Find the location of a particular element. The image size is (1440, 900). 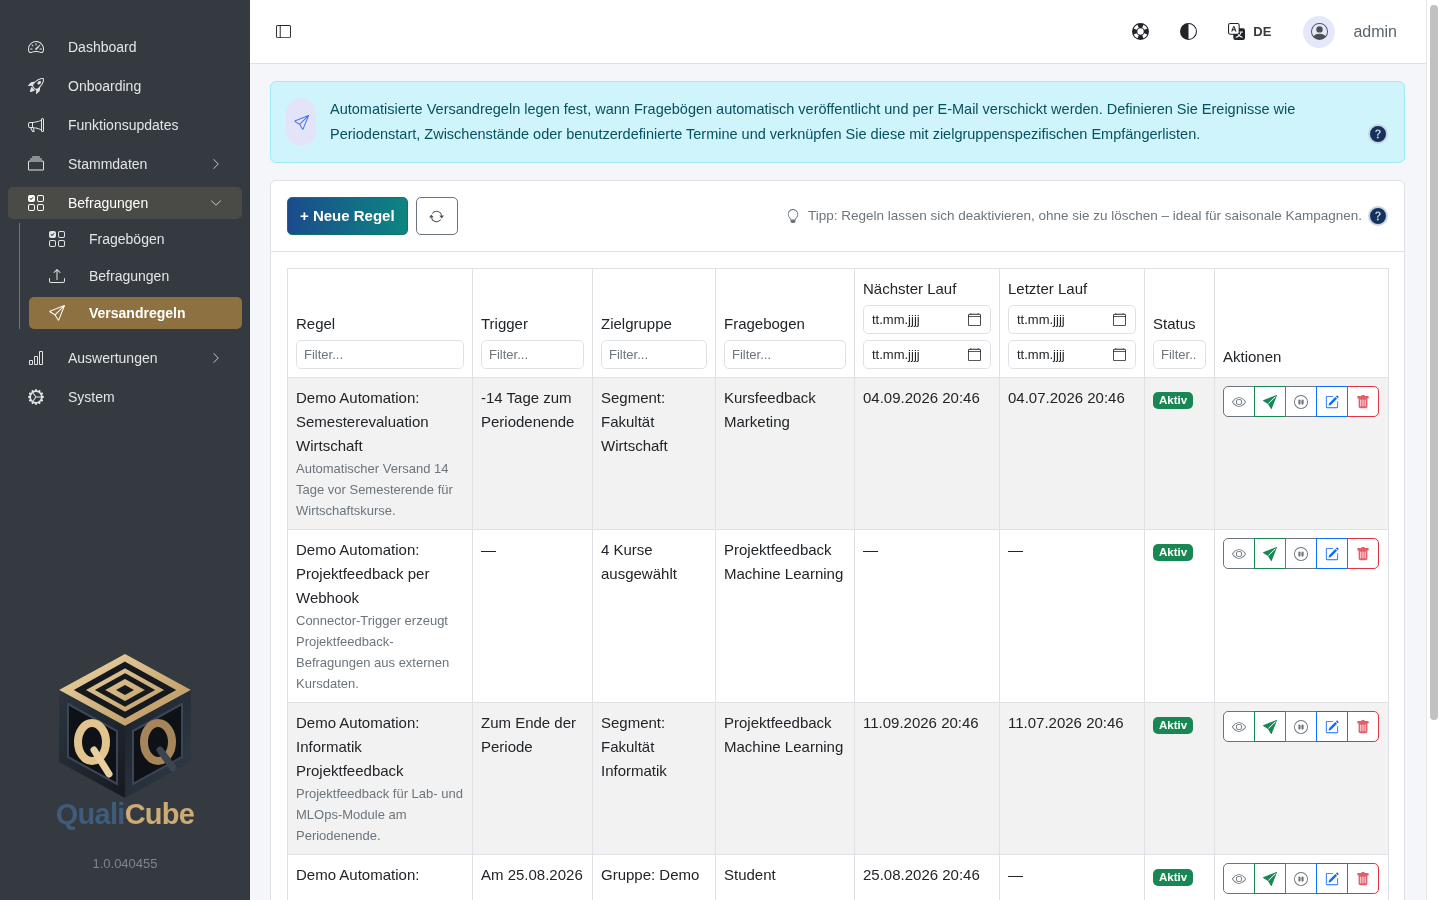

table-cell: -14 Tage zum Periodenende is located at coordinates (532, 453).